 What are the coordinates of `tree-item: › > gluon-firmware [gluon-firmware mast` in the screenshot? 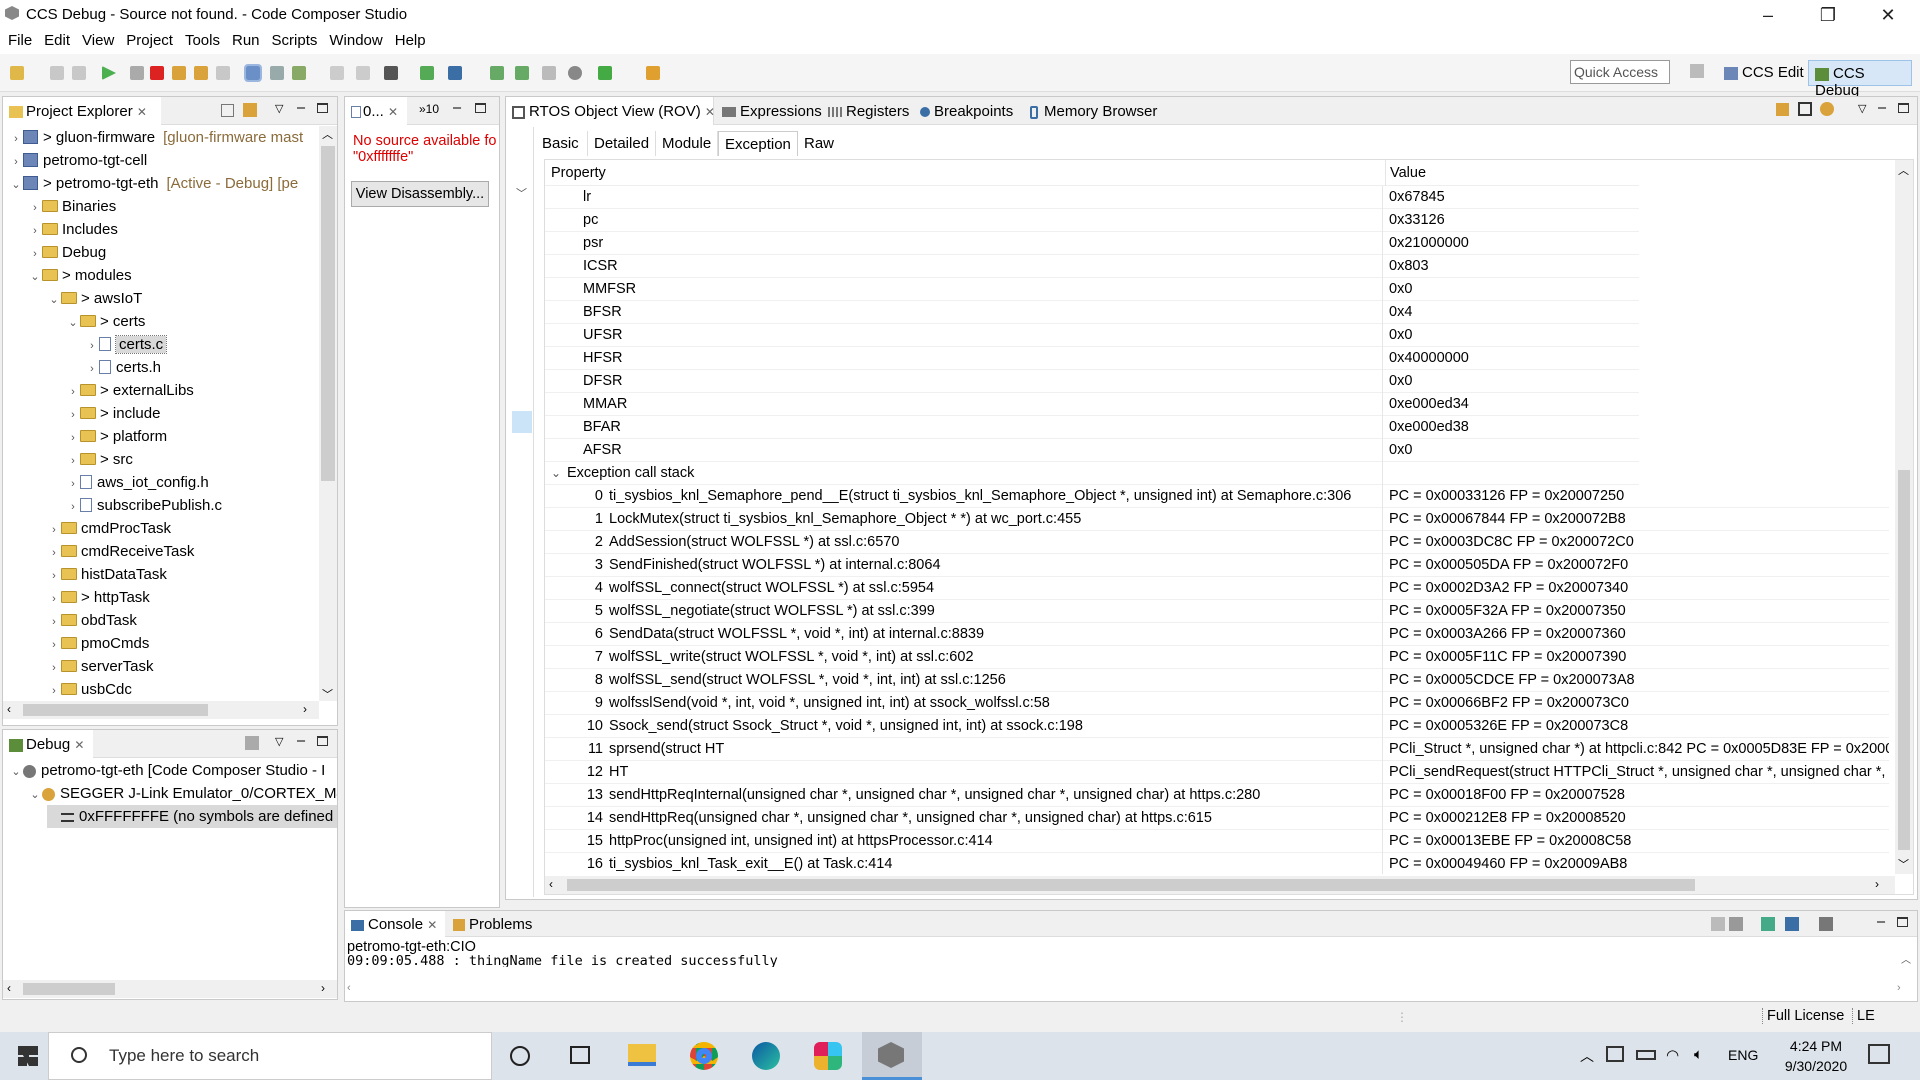 It's located at (156, 137).